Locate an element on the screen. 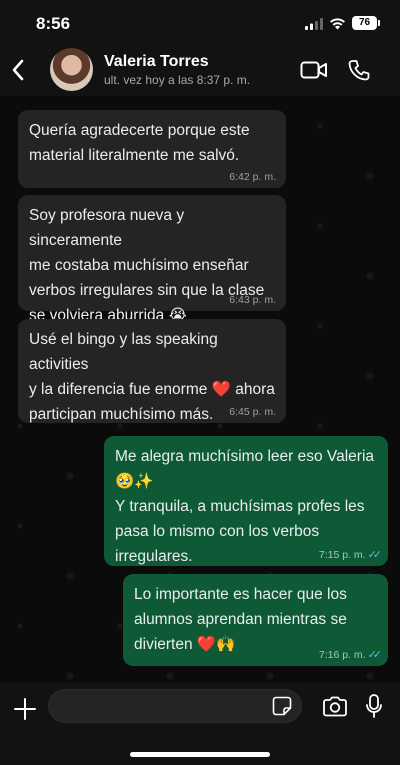 The width and height of the screenshot is (400, 765). avatar is located at coordinates (71, 69).